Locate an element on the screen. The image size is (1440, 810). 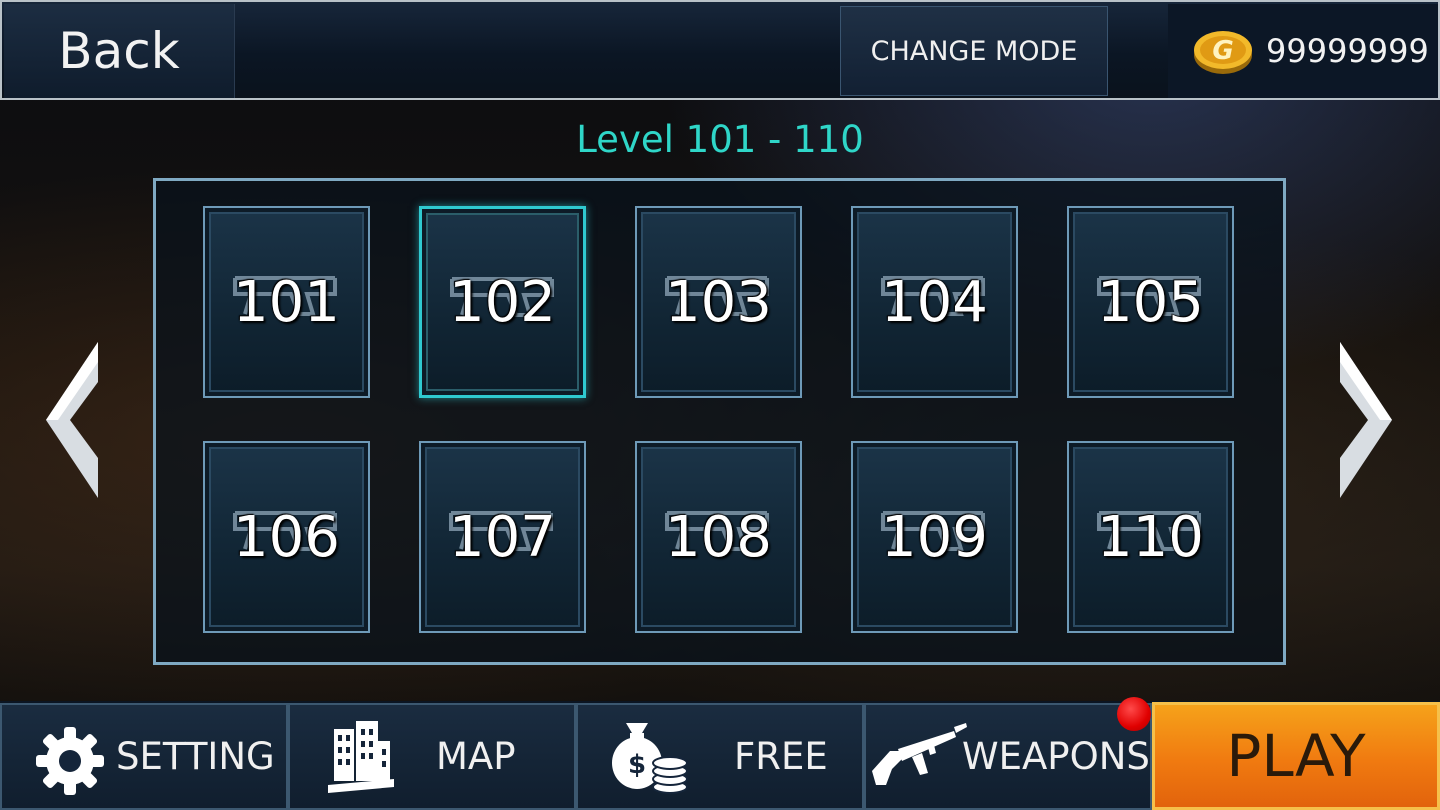
level-number: 105 is located at coordinates (1150, 302).